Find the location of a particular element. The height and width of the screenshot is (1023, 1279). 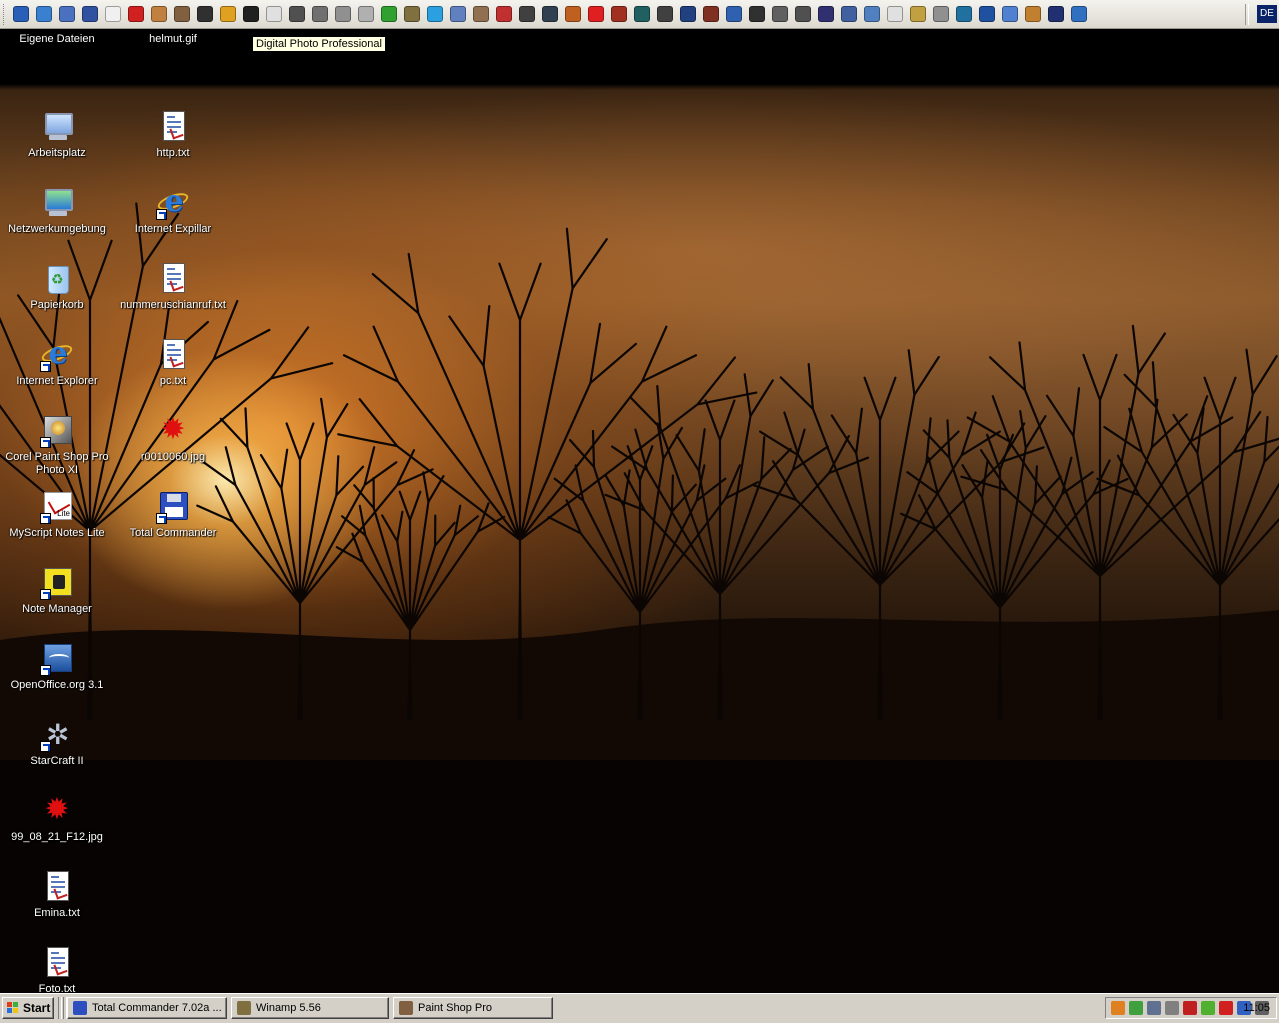

tray-orange-icon is located at coordinates (1118, 1008).